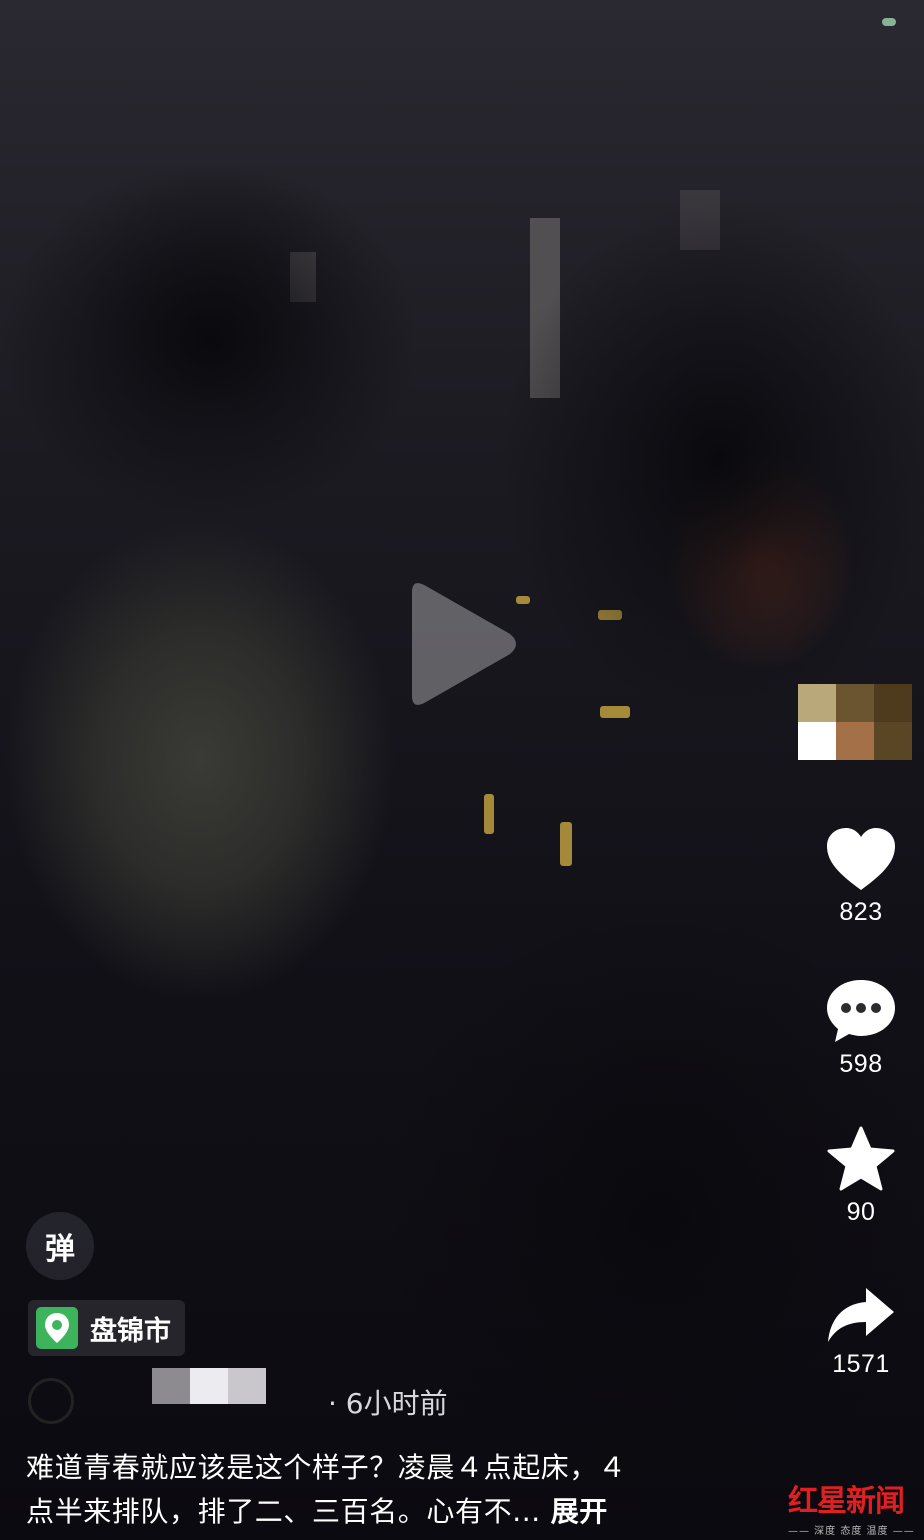  I want to click on like-button: 823, so click(861, 876).